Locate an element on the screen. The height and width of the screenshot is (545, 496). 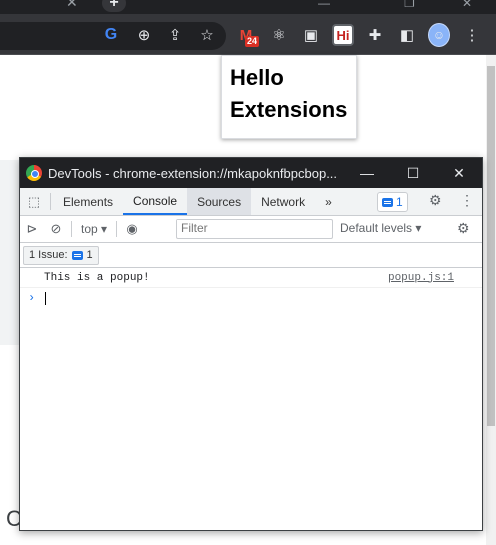
context-value: top is located at coordinates (89, 229).